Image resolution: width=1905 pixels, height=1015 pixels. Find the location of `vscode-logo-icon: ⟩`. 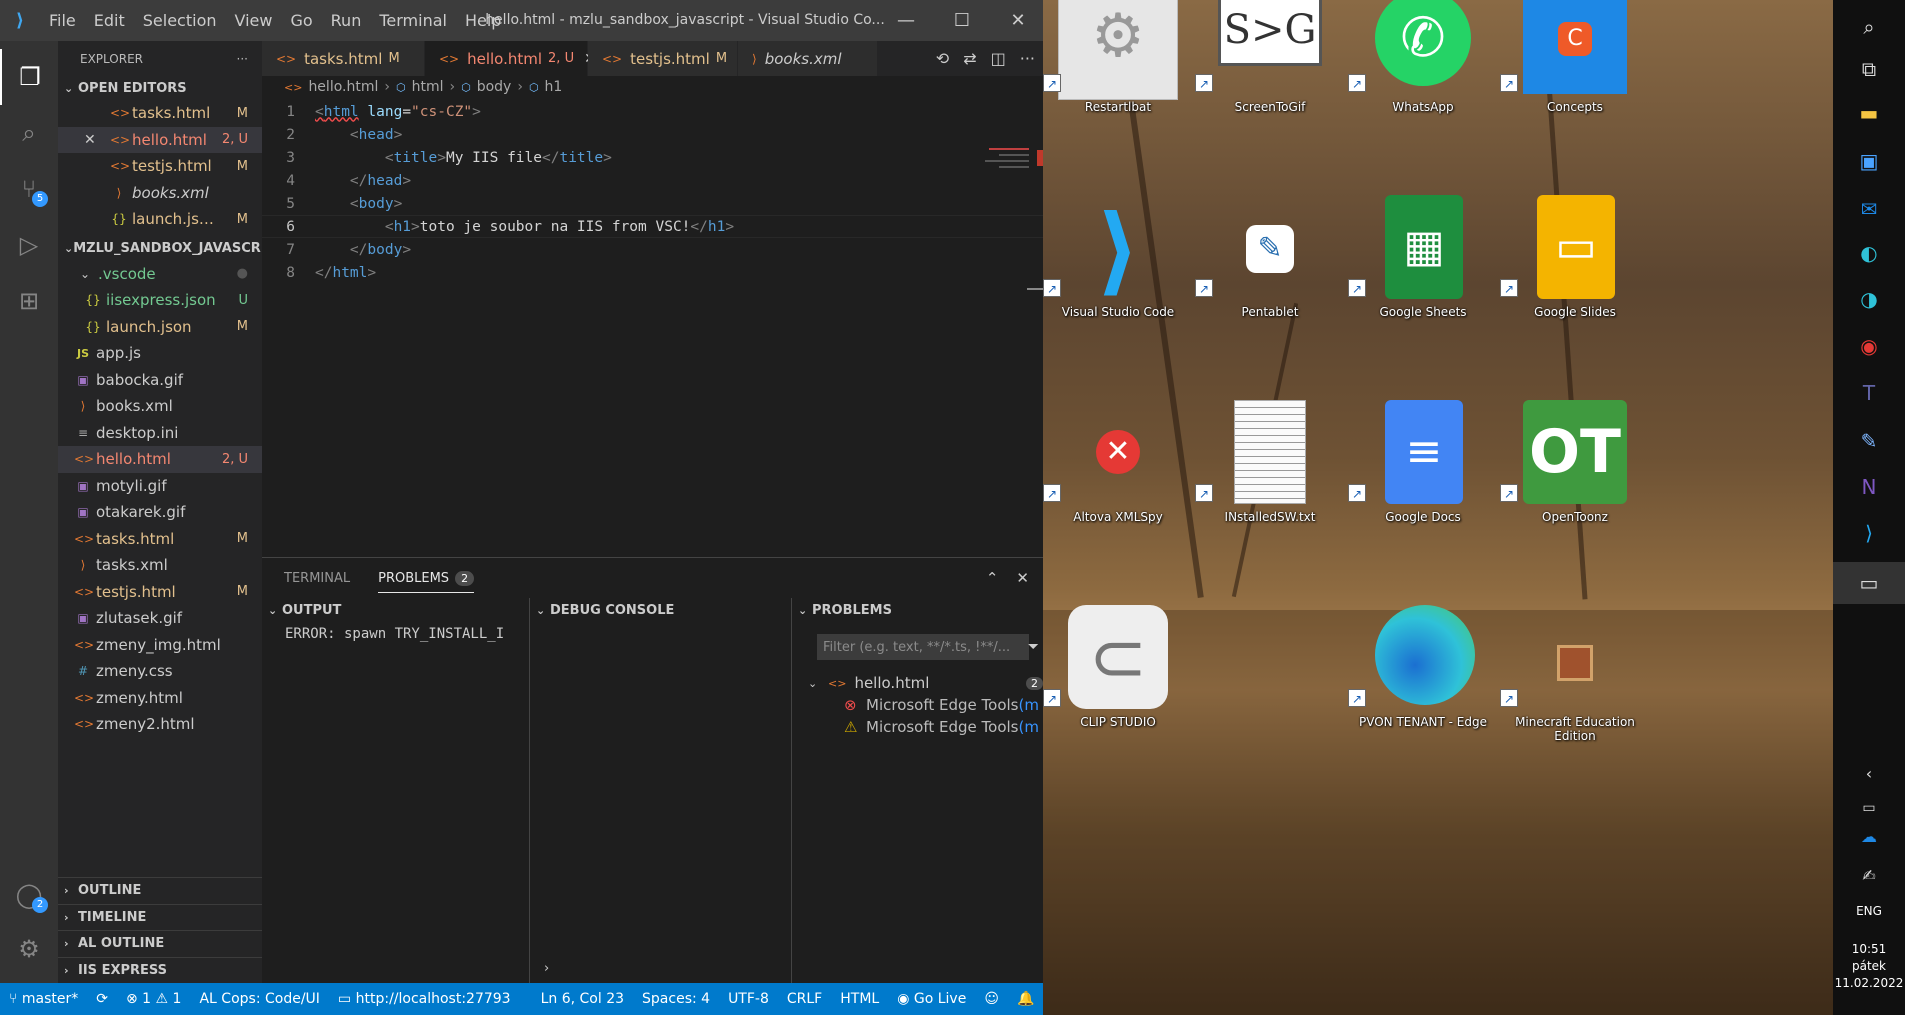

vscode-logo-icon: ⟩ is located at coordinates (20, 20).